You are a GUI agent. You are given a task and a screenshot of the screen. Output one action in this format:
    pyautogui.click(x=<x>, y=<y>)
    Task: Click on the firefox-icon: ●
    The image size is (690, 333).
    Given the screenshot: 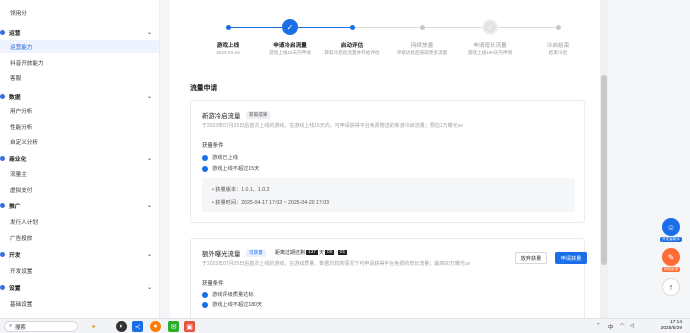 What is the action you would take?
    pyautogui.click(x=155, y=326)
    